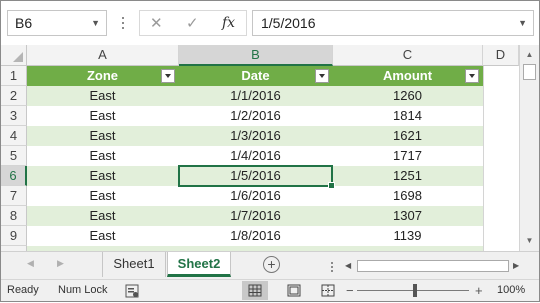  What do you see at coordinates (95, 23) in the screenshot?
I see `dropdown-icon: ▼` at bounding box center [95, 23].